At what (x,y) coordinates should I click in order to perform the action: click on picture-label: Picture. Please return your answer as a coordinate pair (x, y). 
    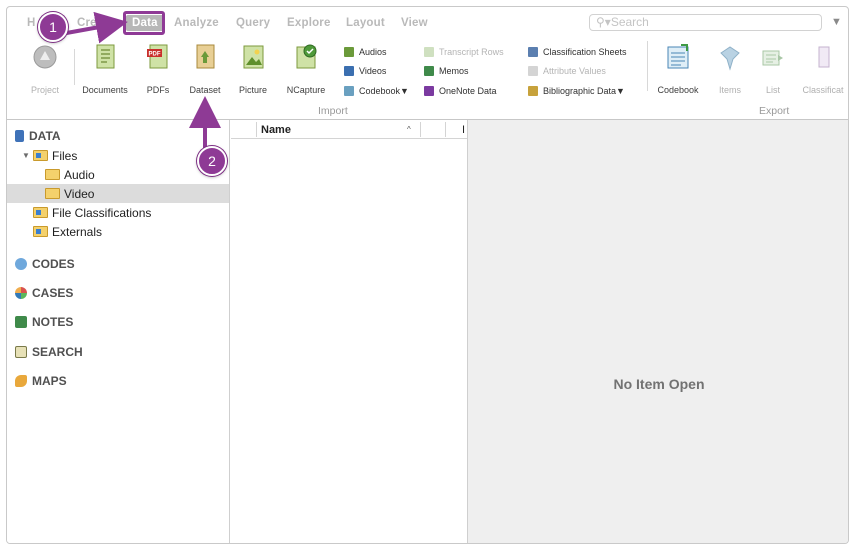
    Looking at the image, I should click on (252, 90).